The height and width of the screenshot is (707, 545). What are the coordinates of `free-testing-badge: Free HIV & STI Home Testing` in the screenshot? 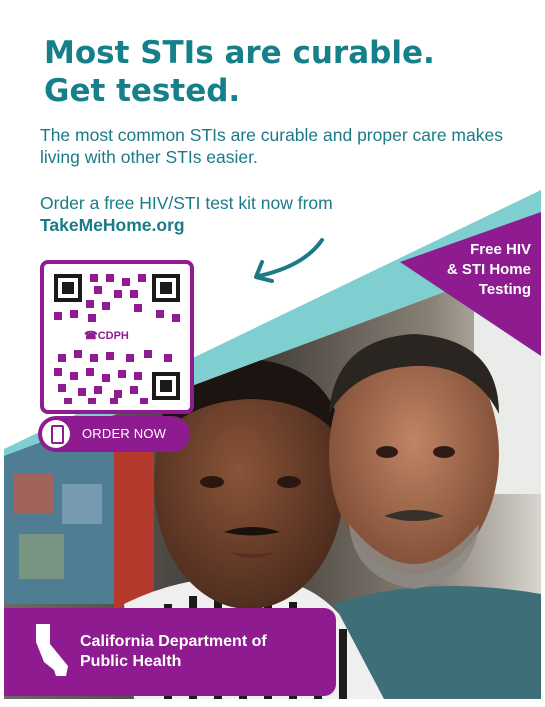 It's located at (456, 270).